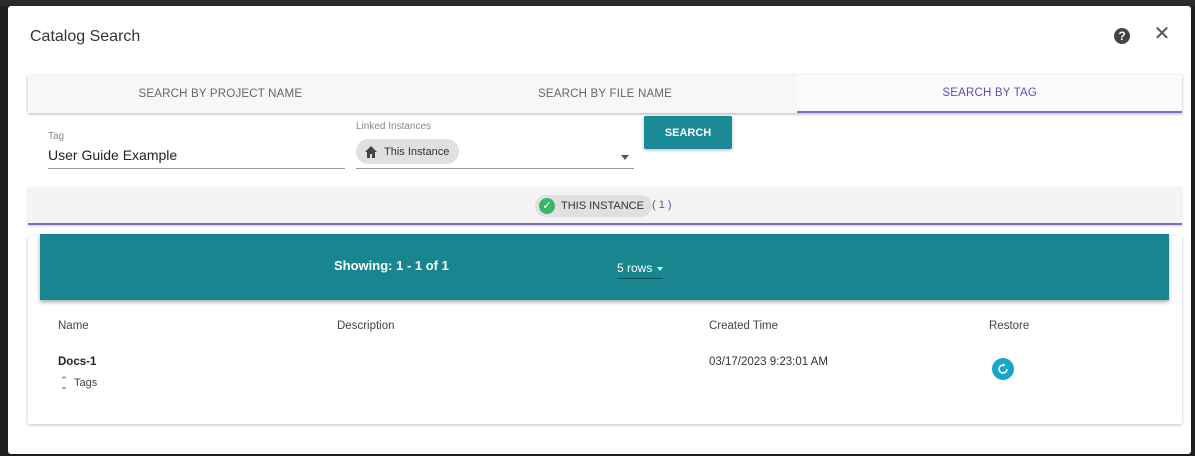  Describe the element at coordinates (495, 168) in the screenshot. I see `linked-instances-underline` at that location.